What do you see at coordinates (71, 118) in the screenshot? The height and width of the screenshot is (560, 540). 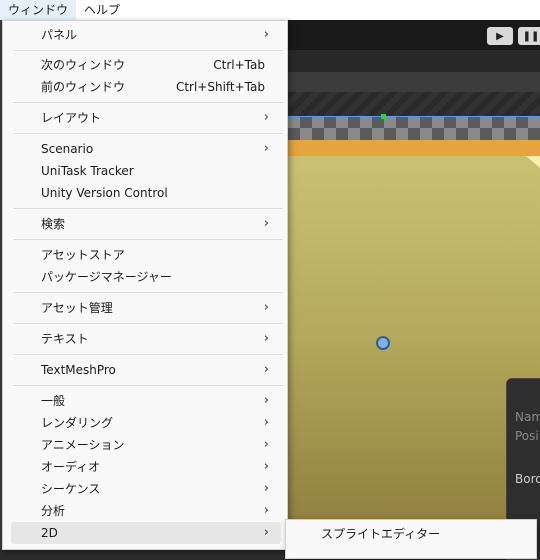 I see `menu-item-label: レイアウト` at bounding box center [71, 118].